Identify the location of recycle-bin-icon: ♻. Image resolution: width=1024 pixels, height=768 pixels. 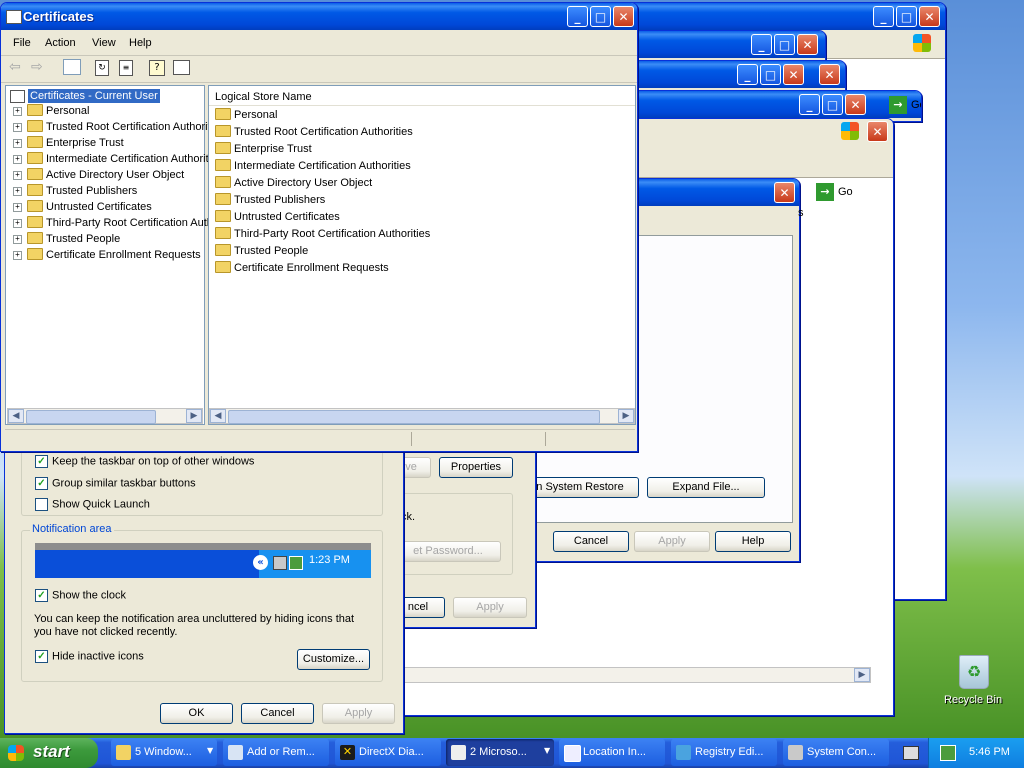
(974, 672).